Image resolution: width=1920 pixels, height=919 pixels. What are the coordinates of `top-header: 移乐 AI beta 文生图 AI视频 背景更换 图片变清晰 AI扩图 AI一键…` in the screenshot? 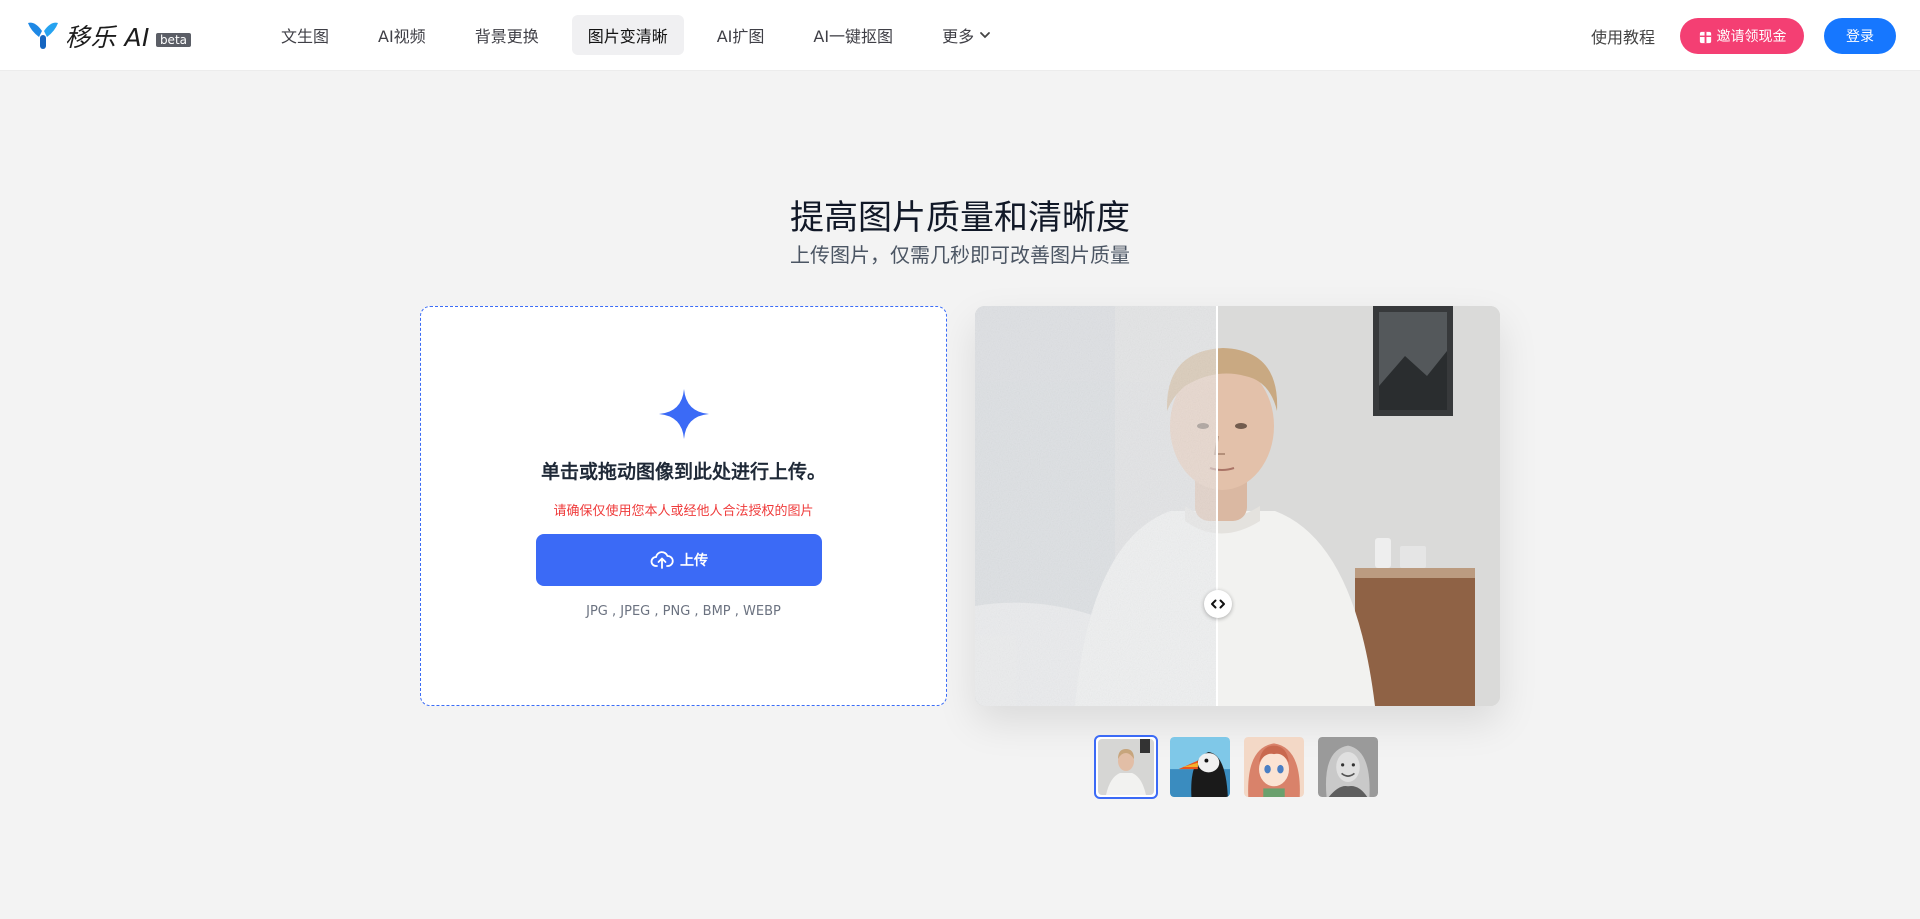 It's located at (960, 35).